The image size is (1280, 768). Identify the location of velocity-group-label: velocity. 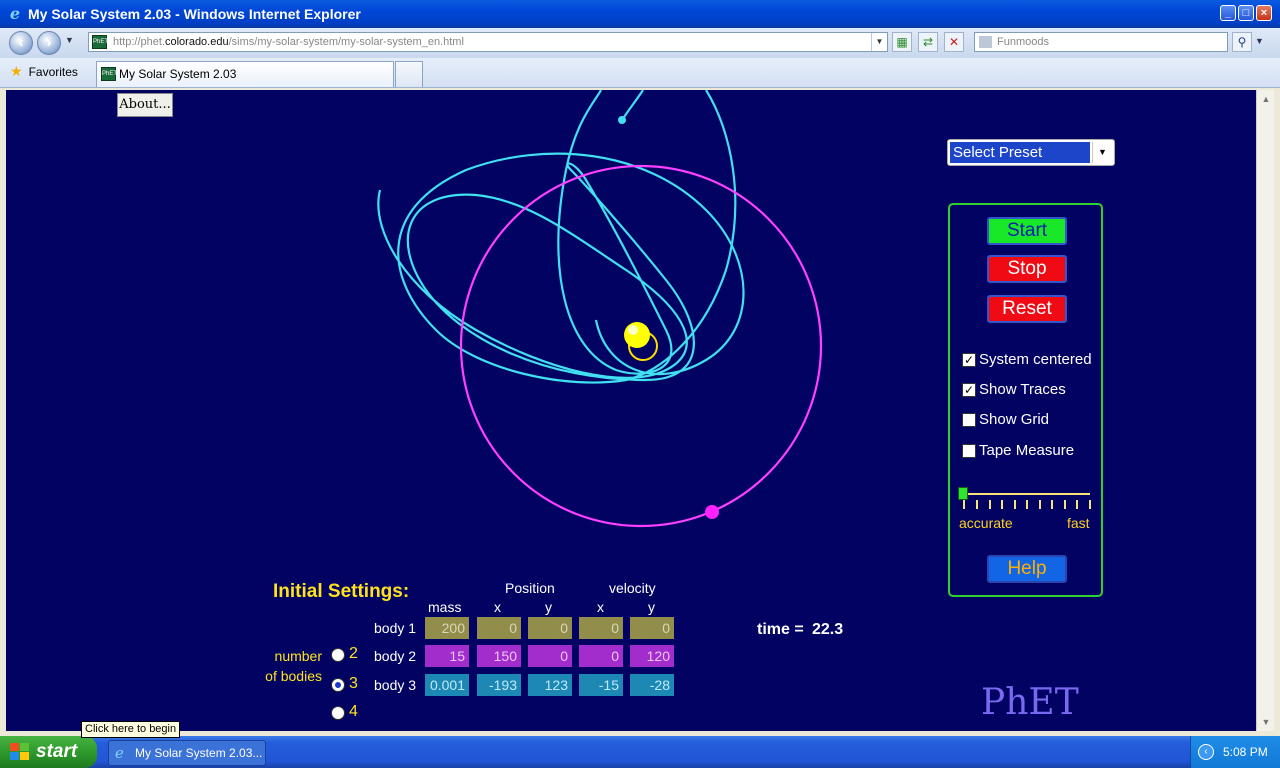
(632, 588).